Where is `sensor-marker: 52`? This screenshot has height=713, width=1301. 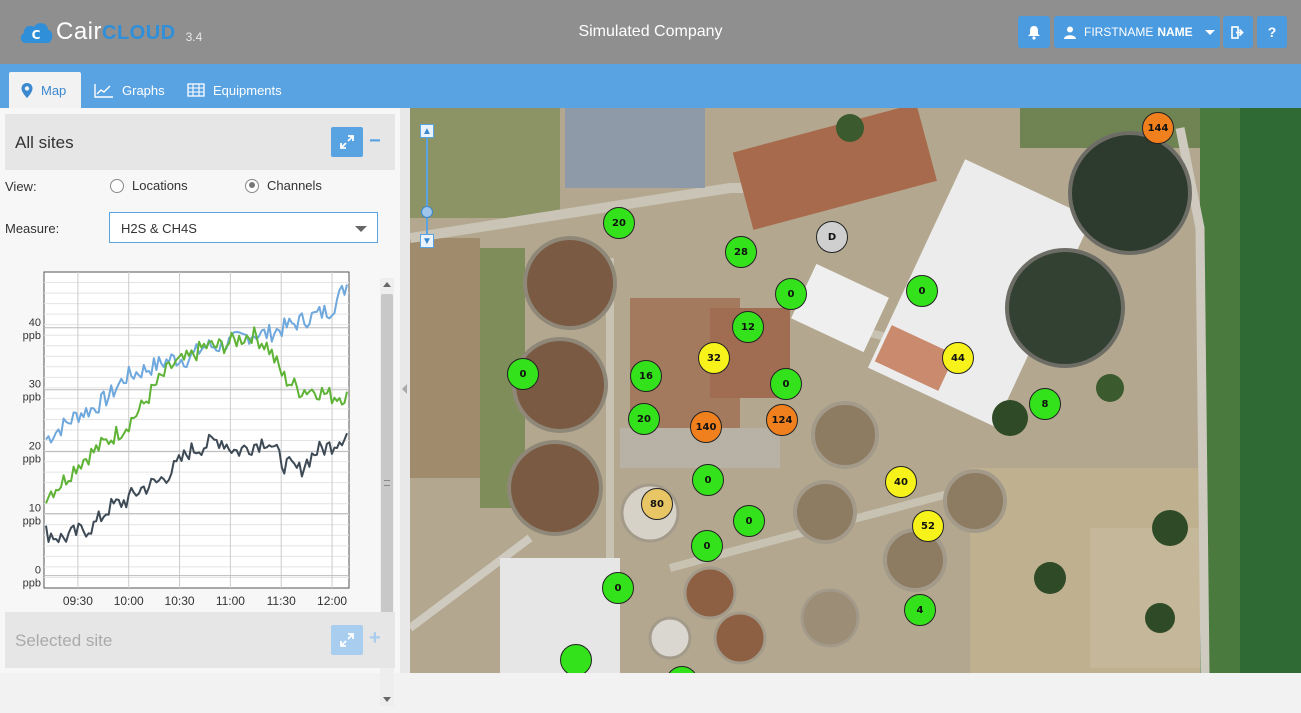
sensor-marker: 52 is located at coordinates (928, 526).